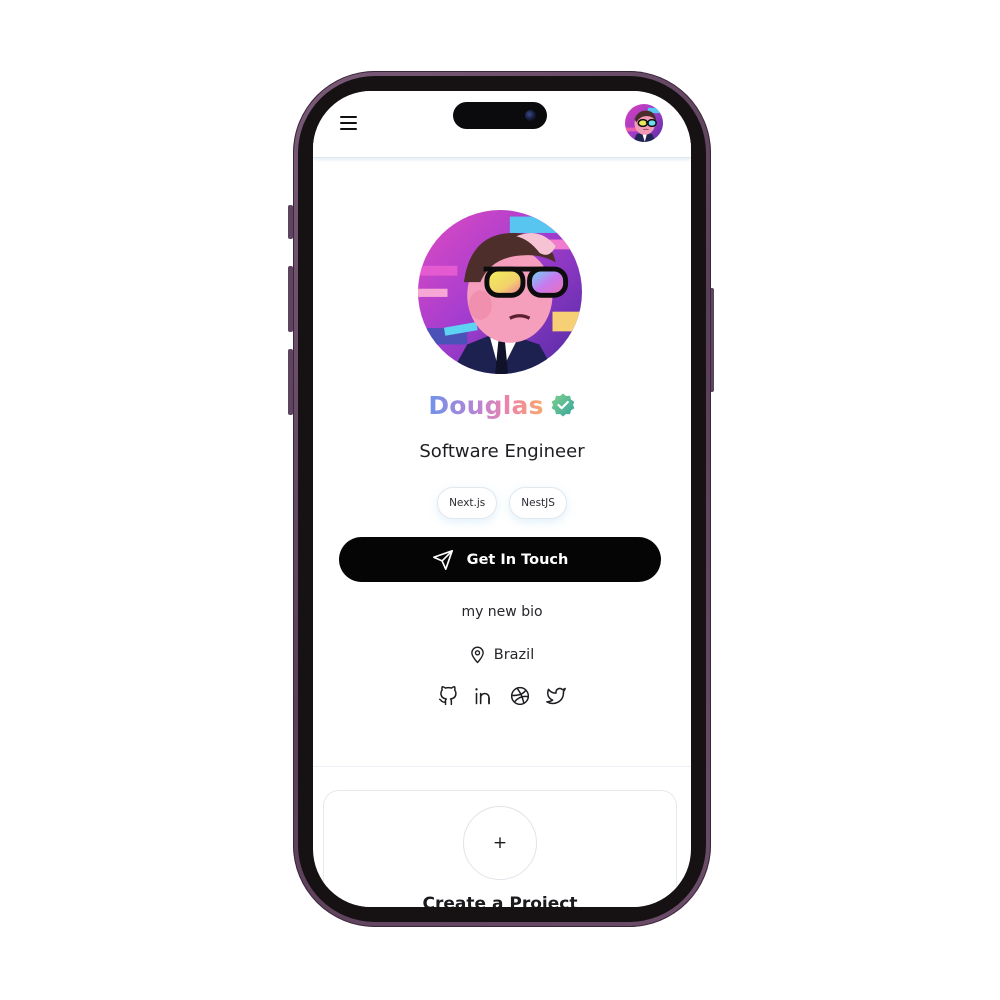 Image resolution: width=1000 pixels, height=1000 pixels. What do you see at coordinates (477, 655) in the screenshot?
I see `map-pin-icon` at bounding box center [477, 655].